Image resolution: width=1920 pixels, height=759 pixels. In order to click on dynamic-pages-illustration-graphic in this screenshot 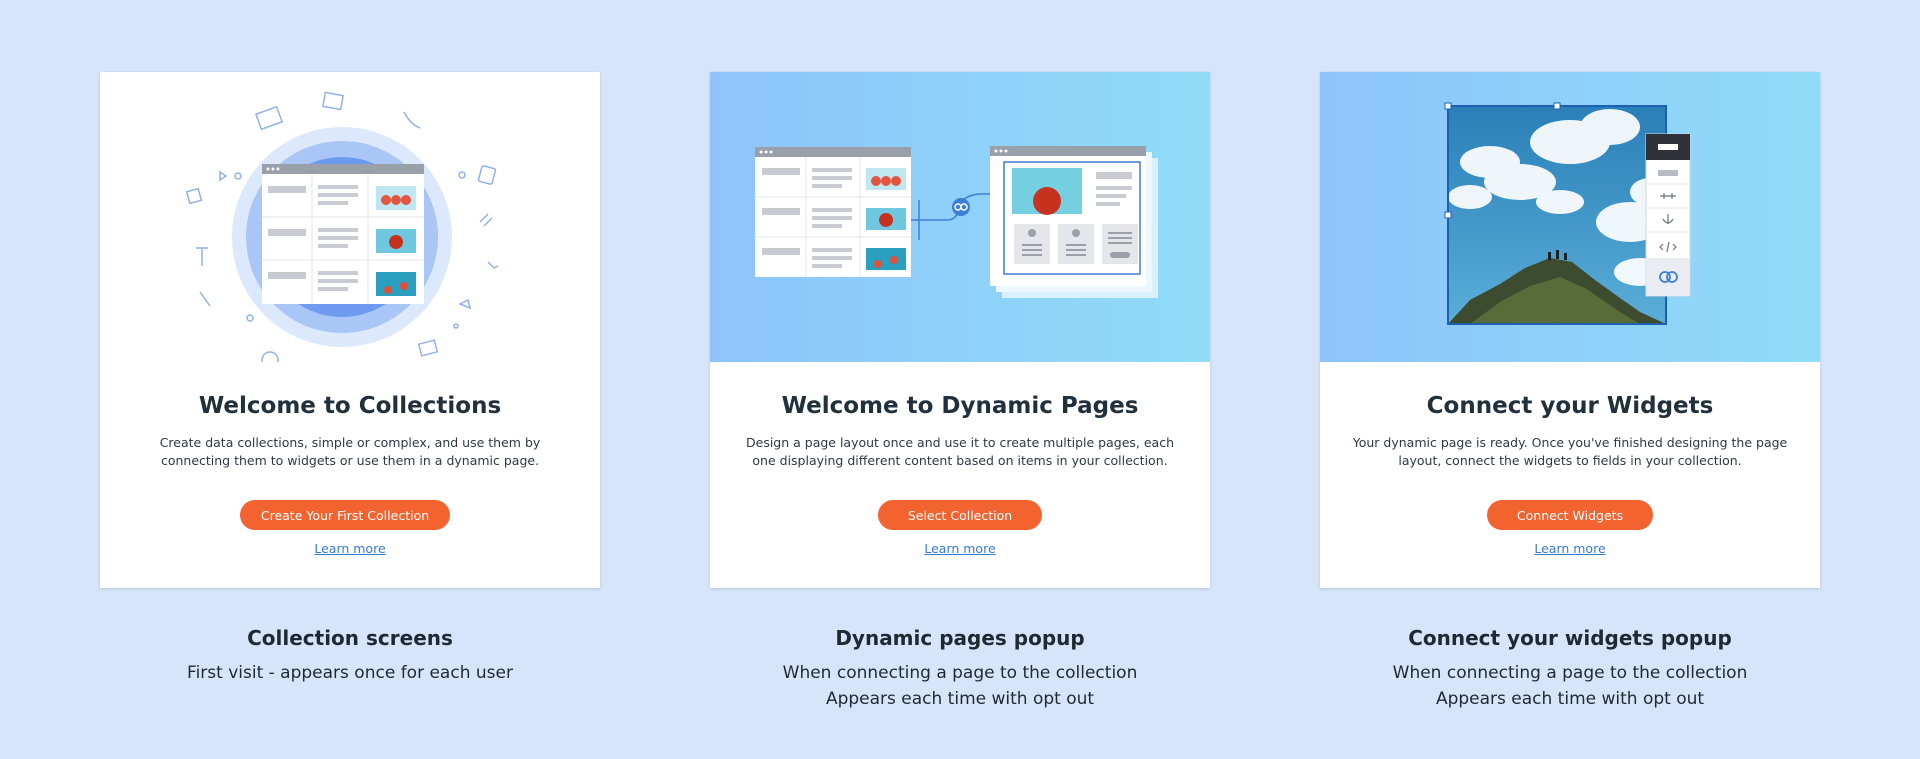, I will do `click(956, 222)`.